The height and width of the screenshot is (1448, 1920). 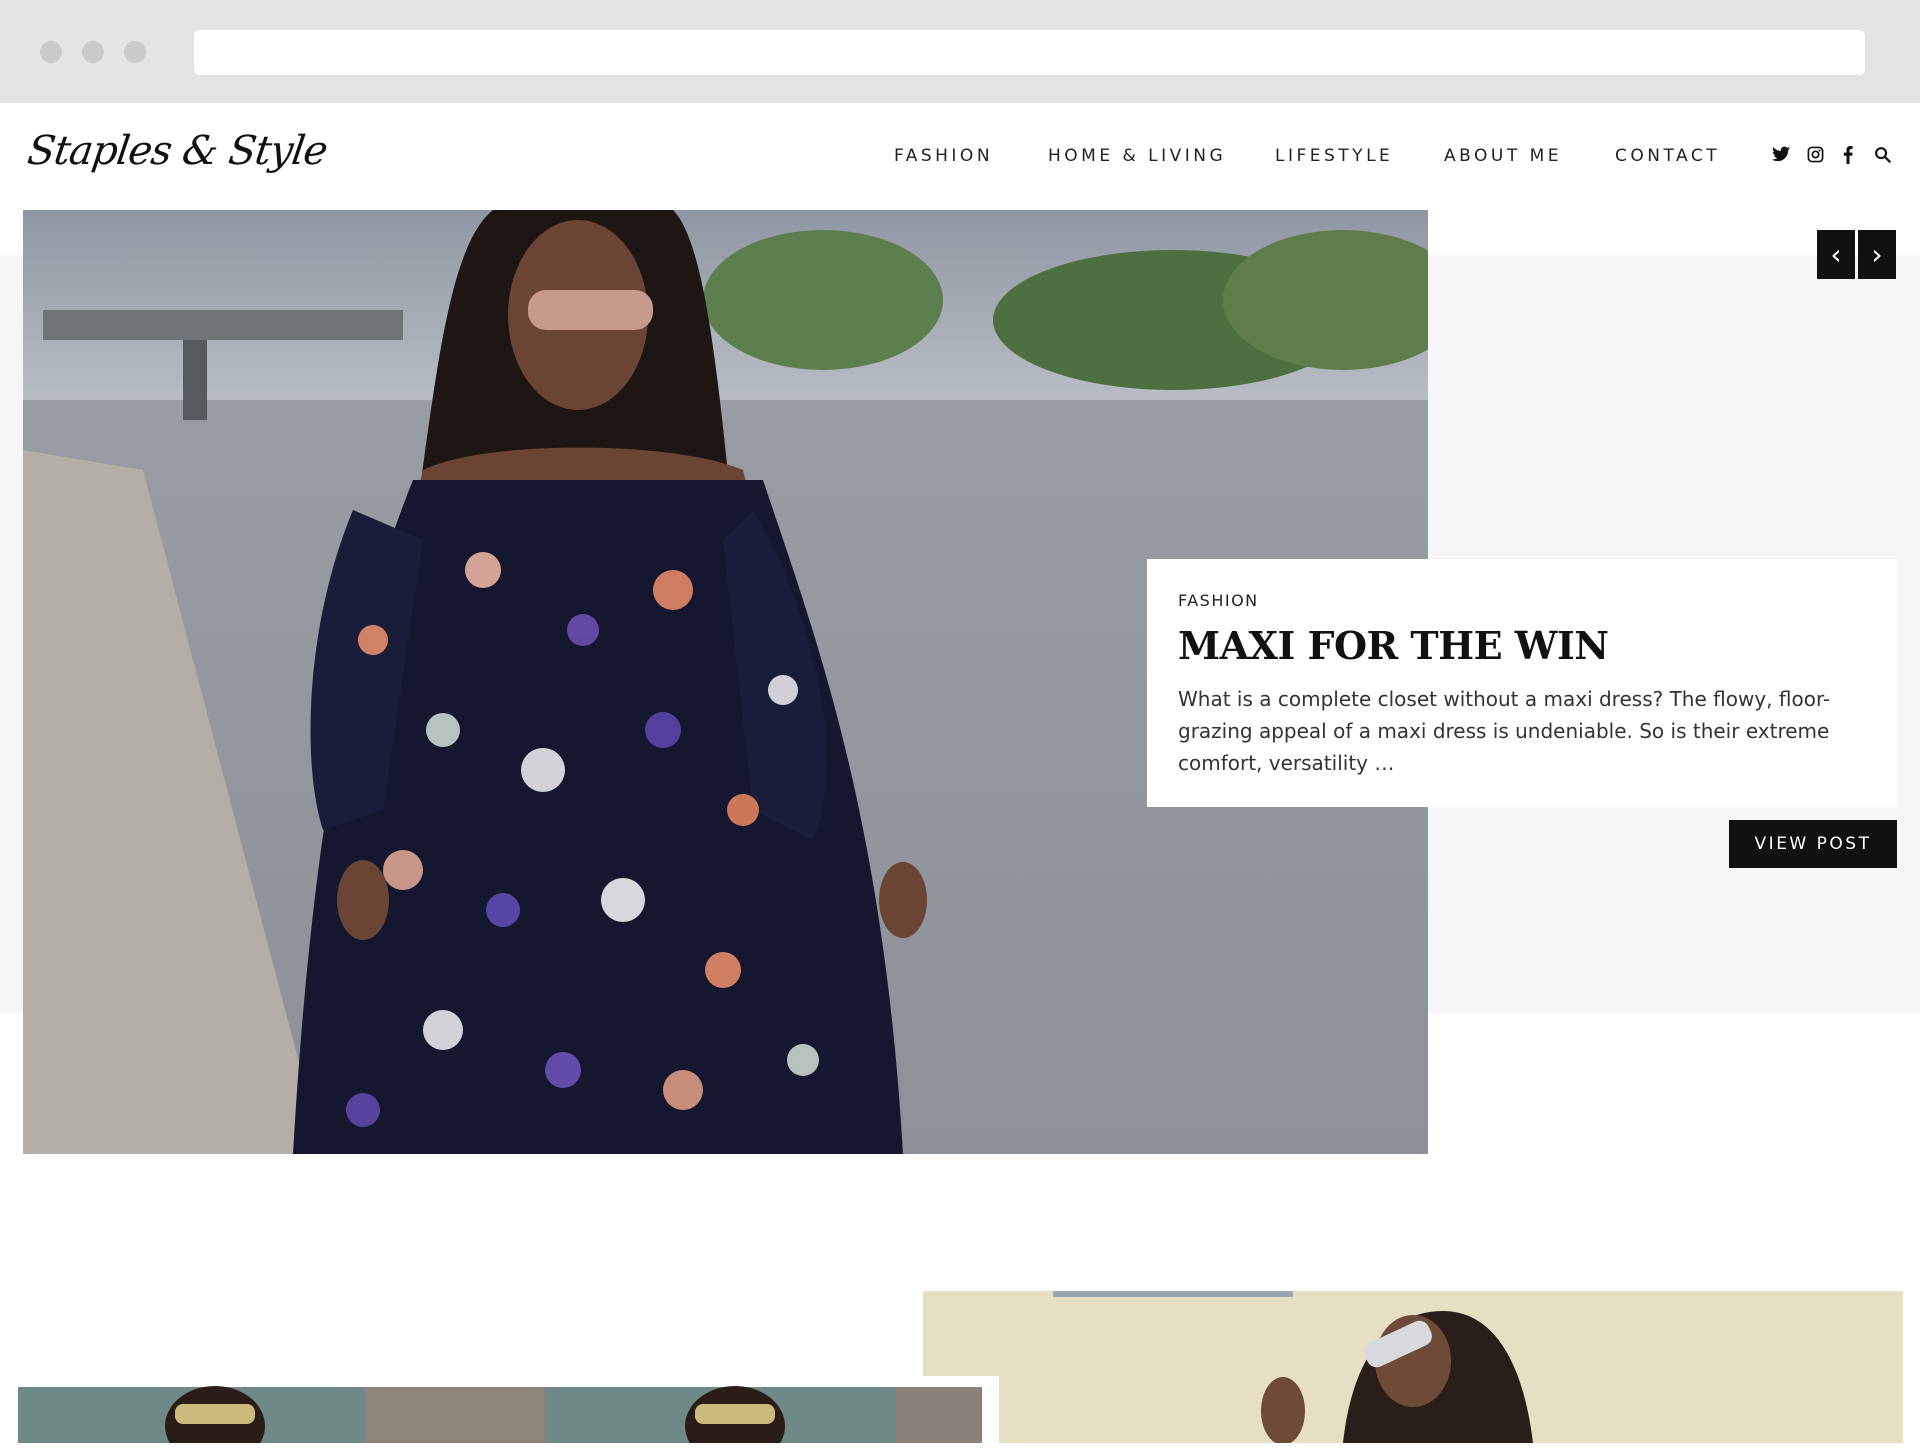 What do you see at coordinates (1781, 156) in the screenshot?
I see `twitter-icon` at bounding box center [1781, 156].